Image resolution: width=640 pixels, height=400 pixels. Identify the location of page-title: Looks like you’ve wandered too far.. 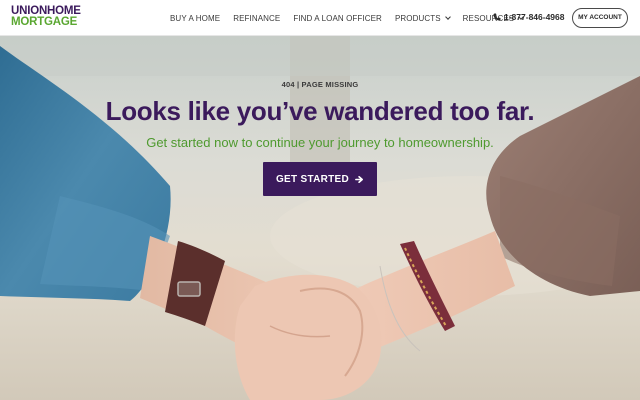
(320, 111).